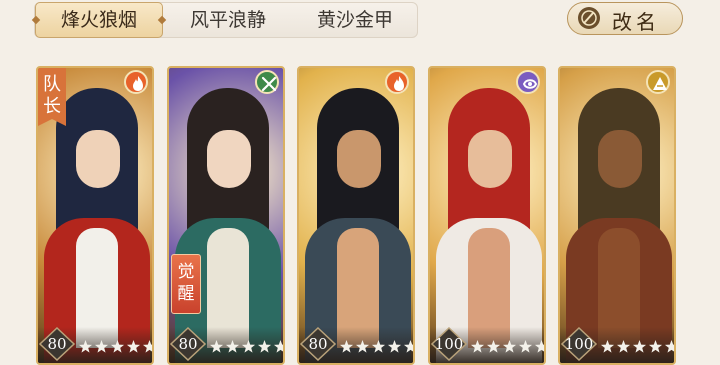 This screenshot has height=365, width=720. Describe the element at coordinates (355, 20) in the screenshot. I see `tab-team-3: 黄沙金甲` at that location.